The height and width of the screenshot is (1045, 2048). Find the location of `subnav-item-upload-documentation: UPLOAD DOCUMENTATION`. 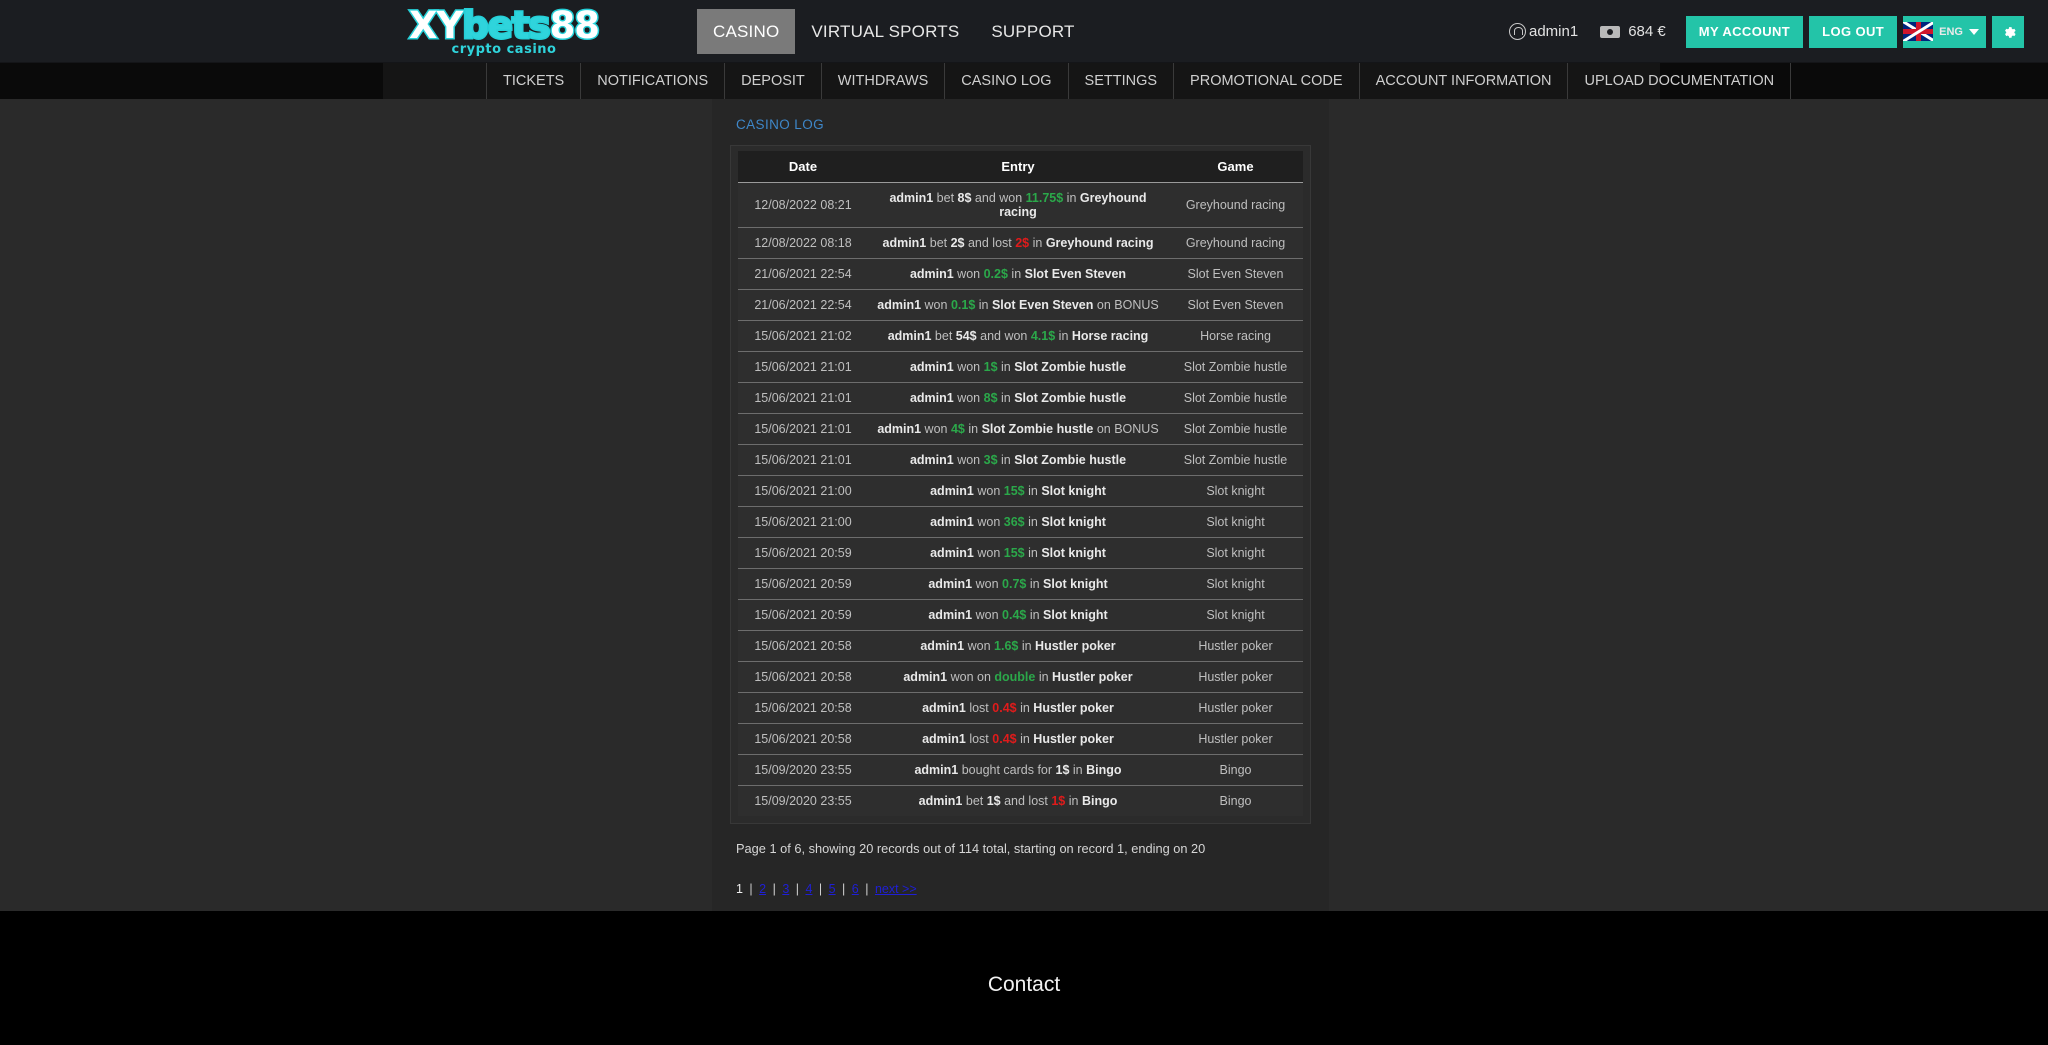

subnav-item-upload-documentation: UPLOAD DOCUMENTATION is located at coordinates (1680, 81).